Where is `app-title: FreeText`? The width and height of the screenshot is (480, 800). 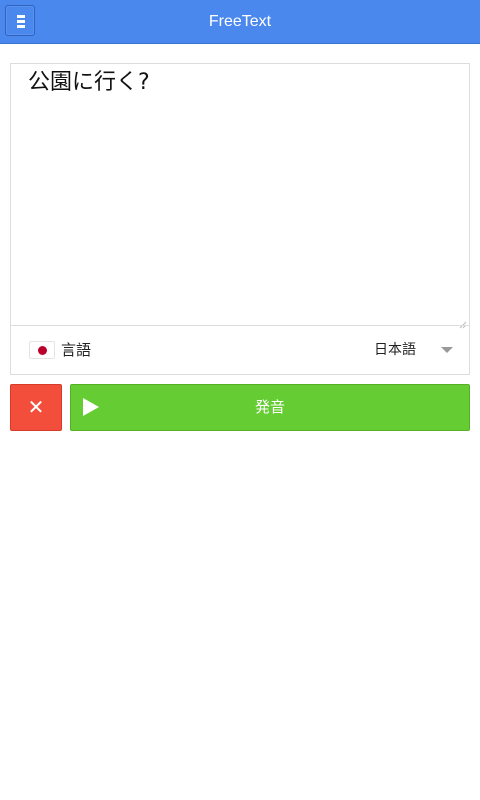
app-title: FreeText is located at coordinates (240, 21).